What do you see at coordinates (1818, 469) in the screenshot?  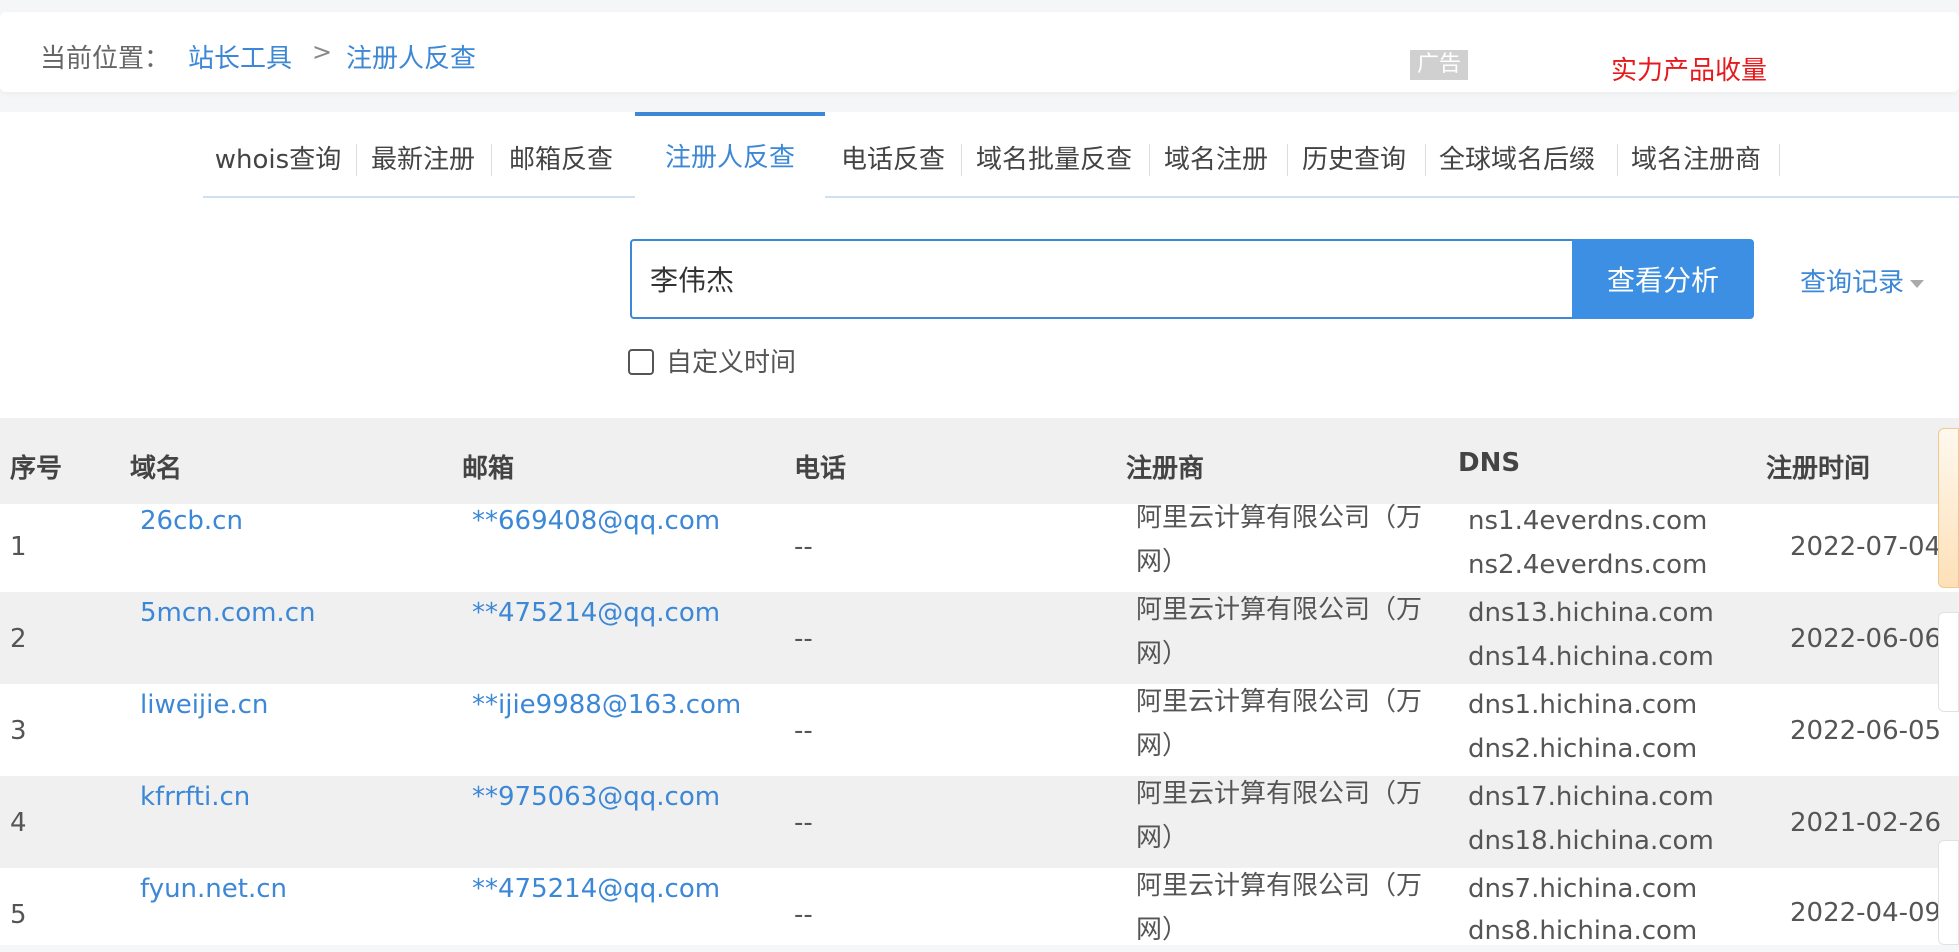 I see `column-header-reg-date: 注册时间` at bounding box center [1818, 469].